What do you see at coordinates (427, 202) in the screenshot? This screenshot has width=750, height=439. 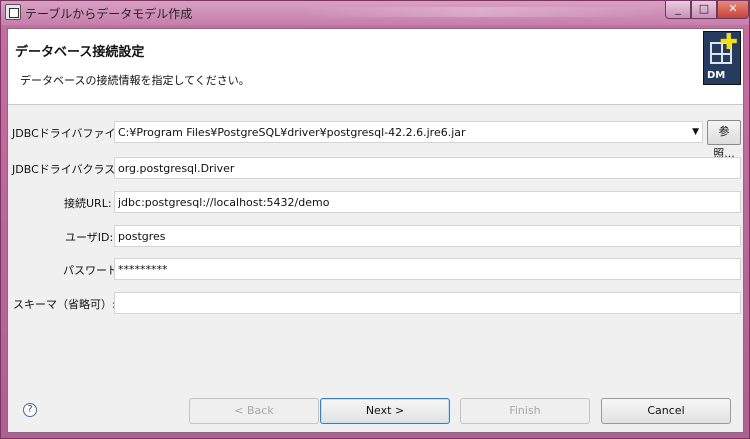 I see `connection-url-input` at bounding box center [427, 202].